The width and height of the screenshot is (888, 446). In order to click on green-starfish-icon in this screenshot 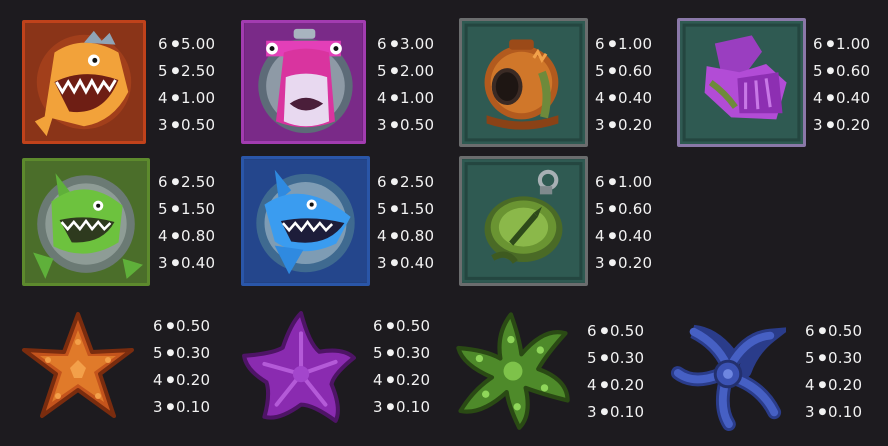, I will do `click(513, 371)`.